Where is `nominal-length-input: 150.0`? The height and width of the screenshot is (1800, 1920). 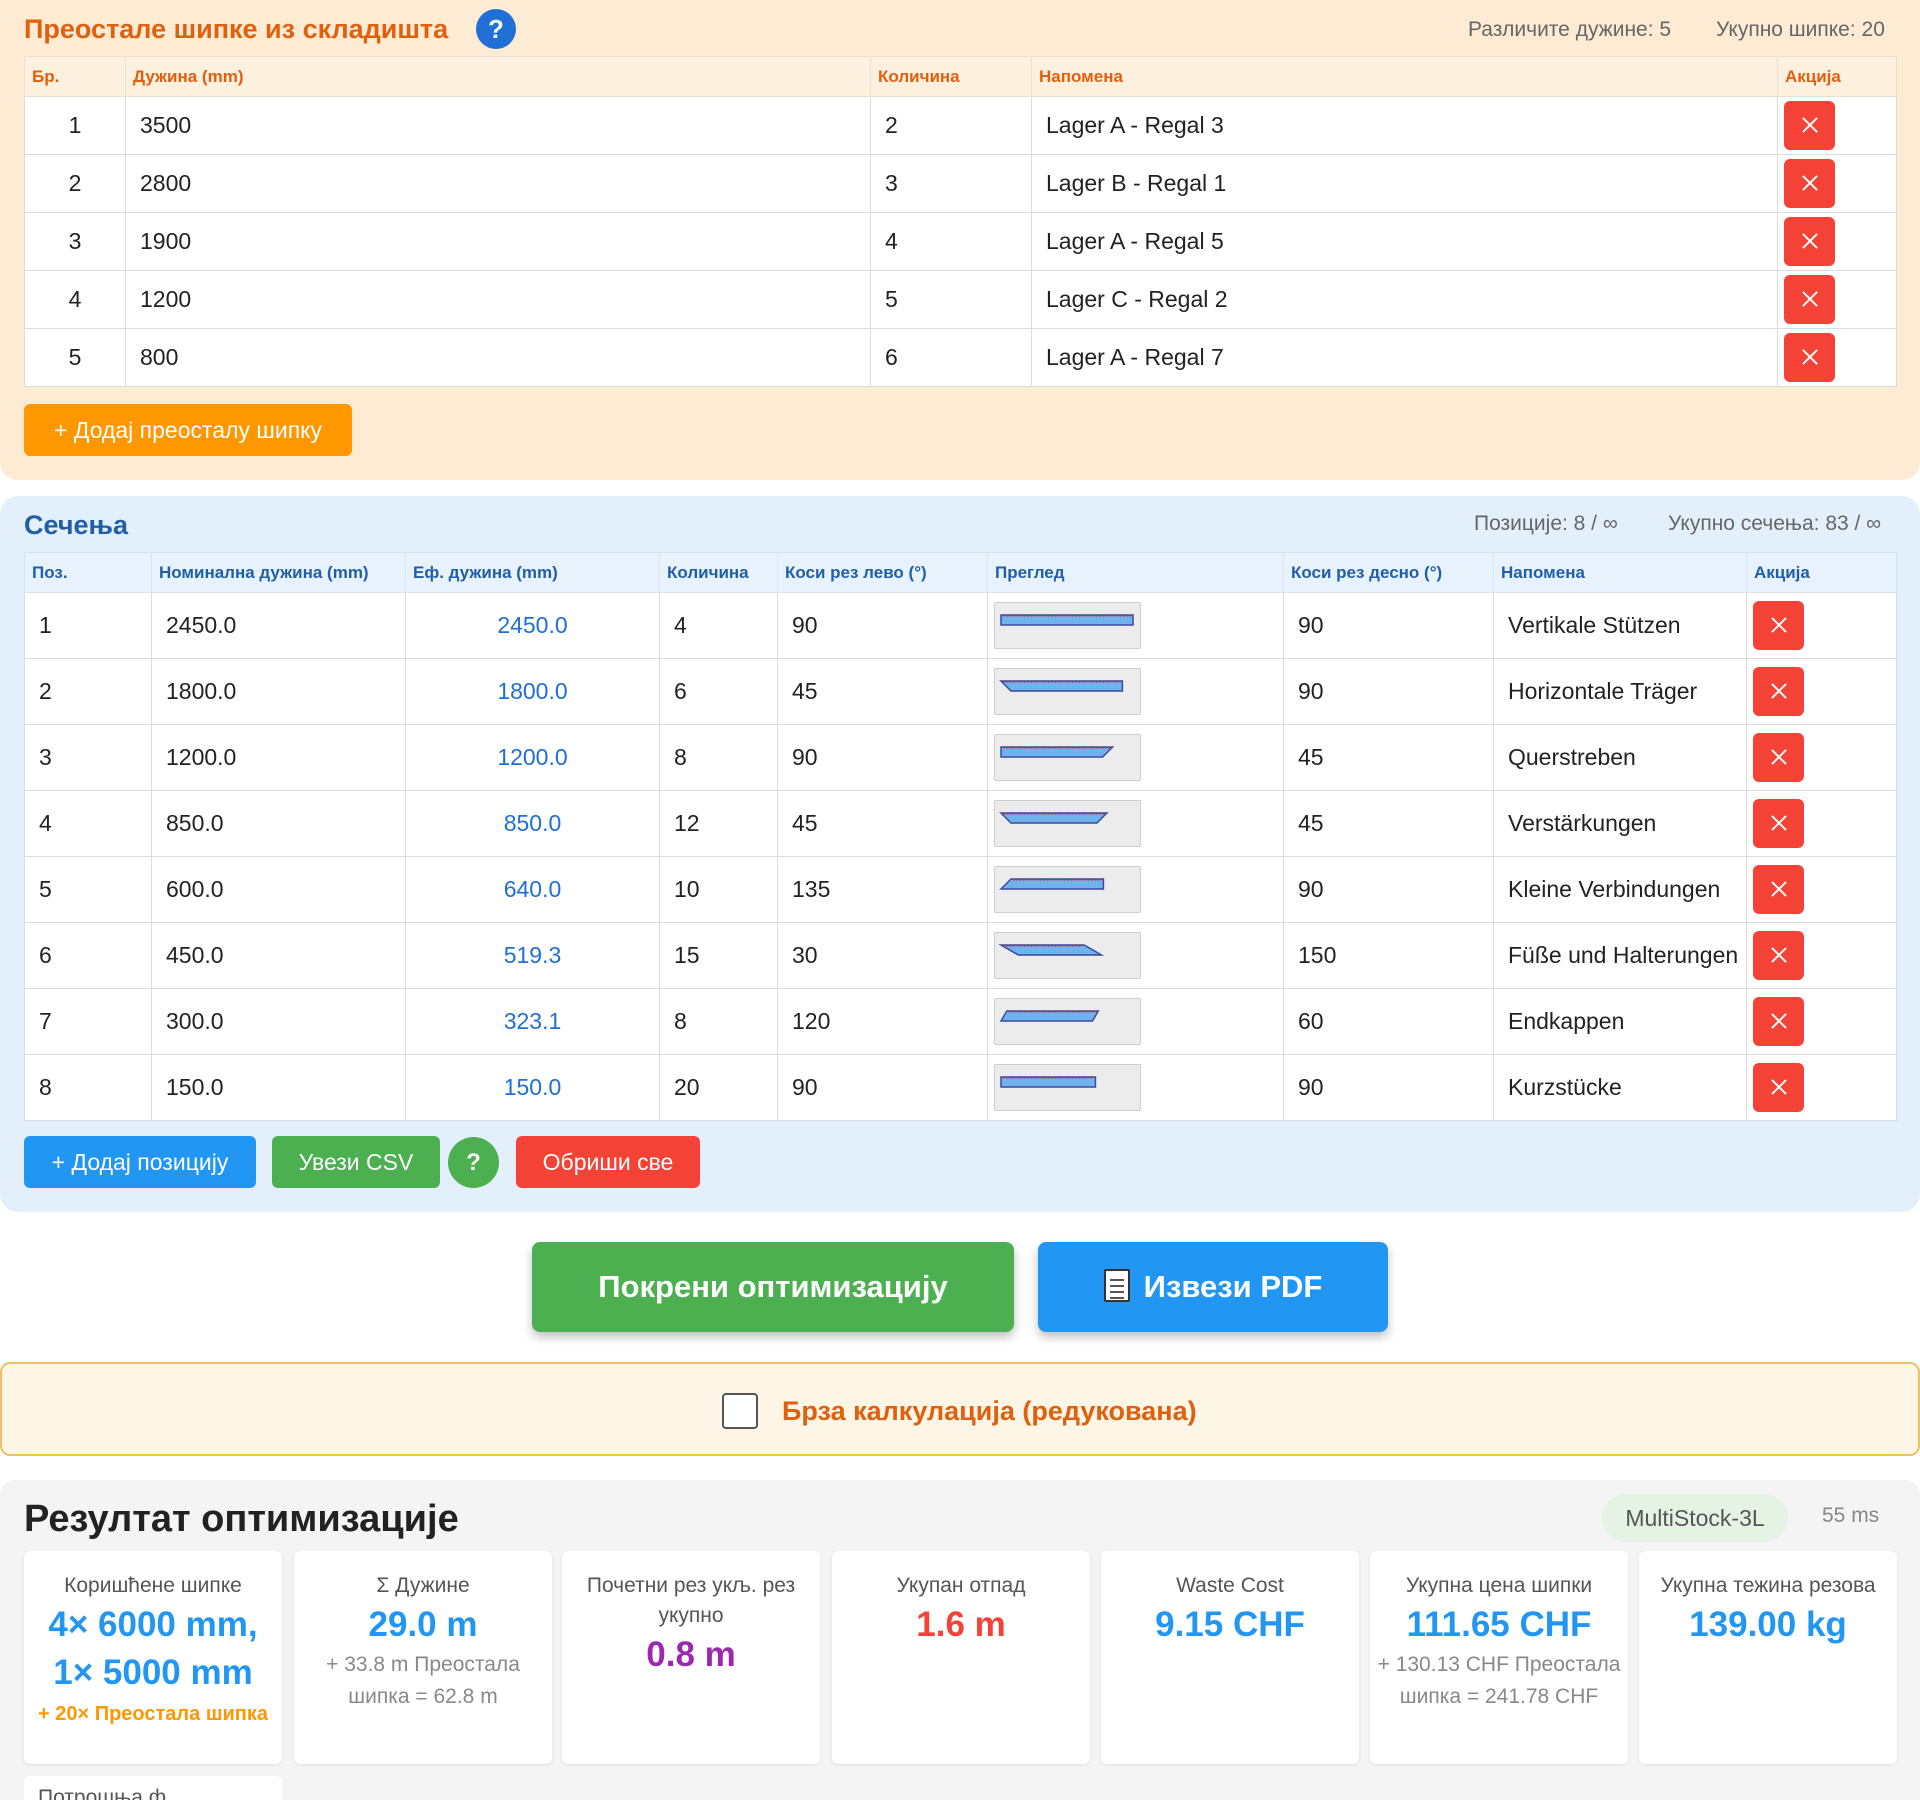 nominal-length-input: 150.0 is located at coordinates (278, 1087).